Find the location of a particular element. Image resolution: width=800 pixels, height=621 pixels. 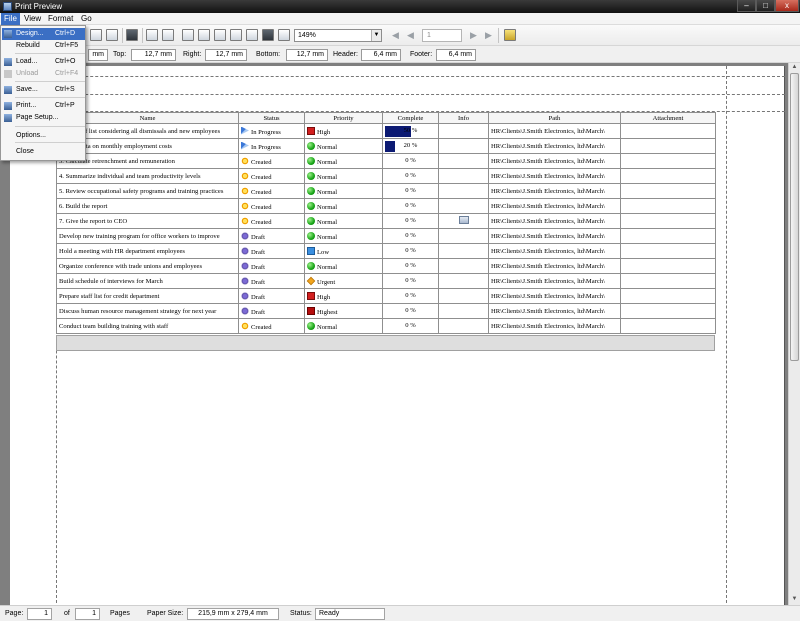

cell-status-text: Draft is located at coordinates (258, 297).